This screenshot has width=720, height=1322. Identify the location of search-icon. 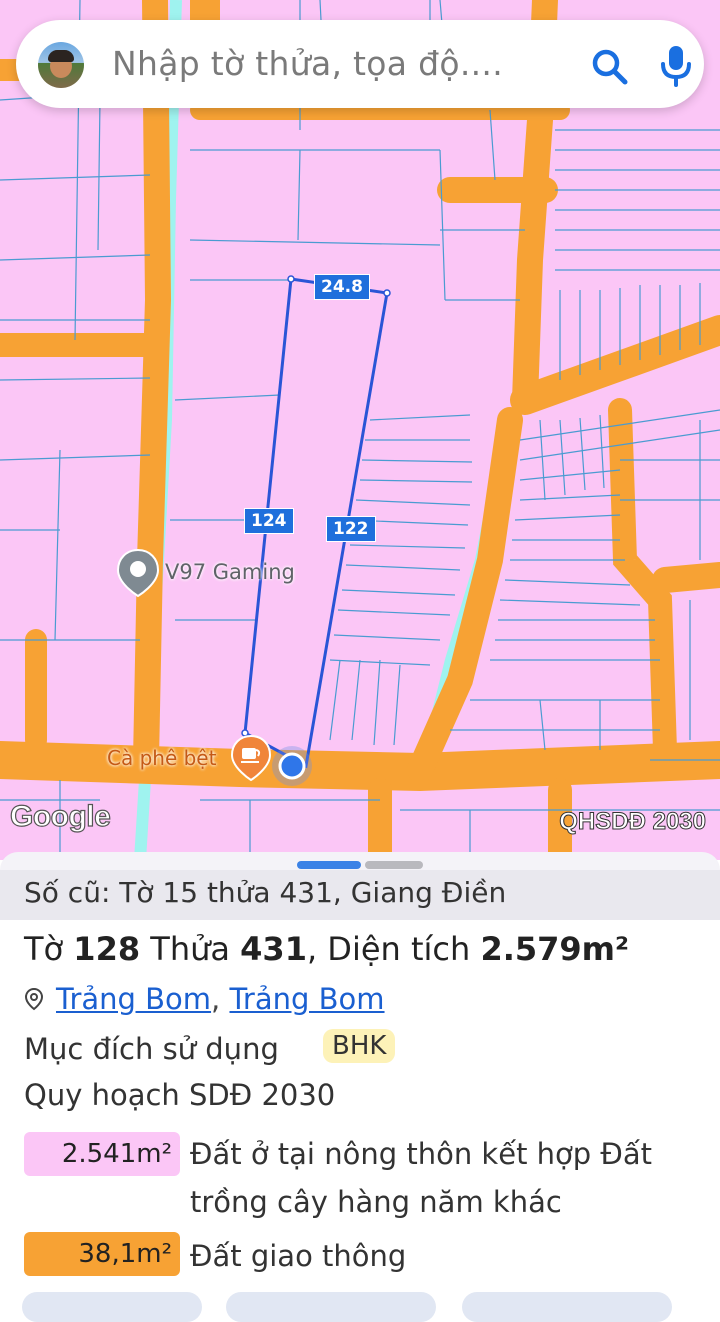
(610, 67).